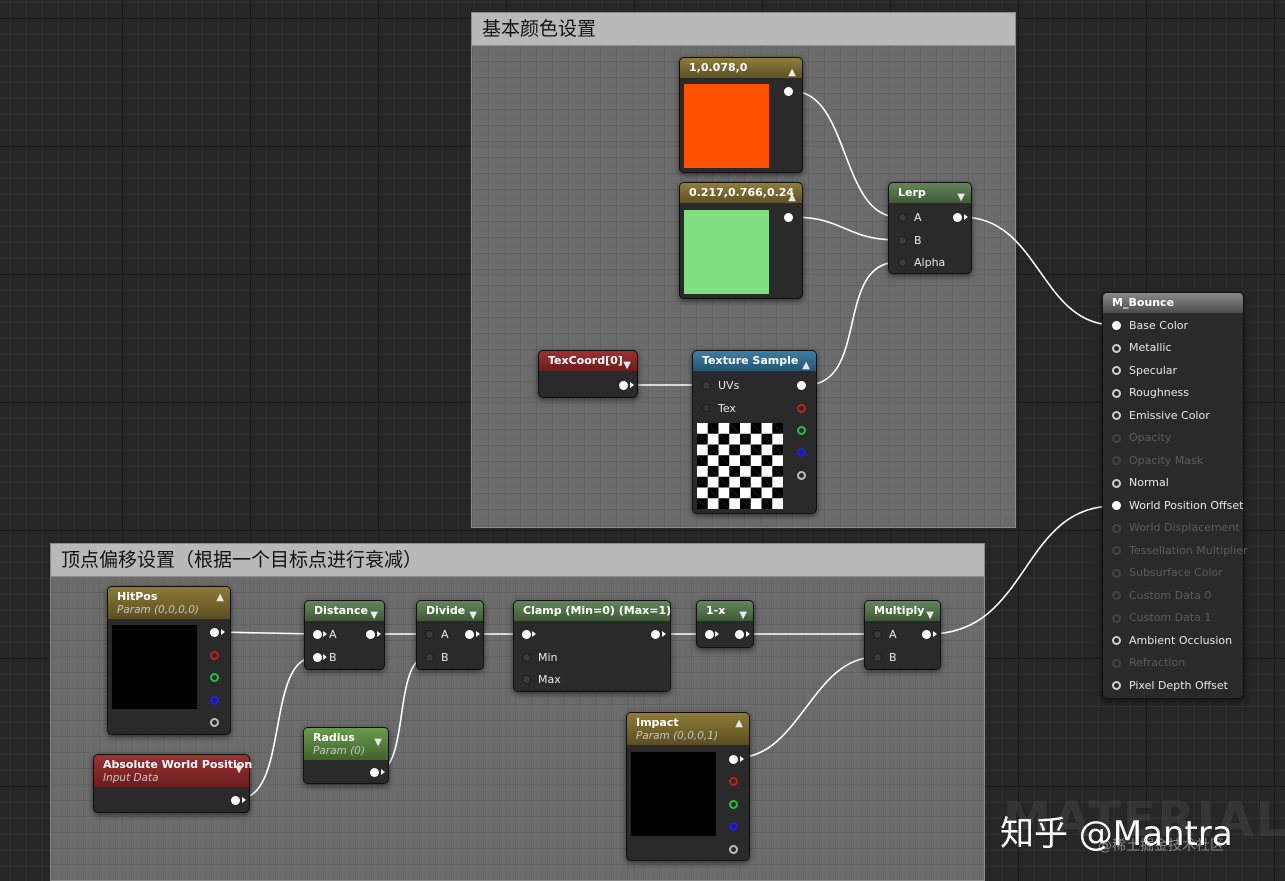 Image resolution: width=1285 pixels, height=881 pixels. What do you see at coordinates (1116, 415) in the screenshot?
I see `input-pin-emissive` at bounding box center [1116, 415].